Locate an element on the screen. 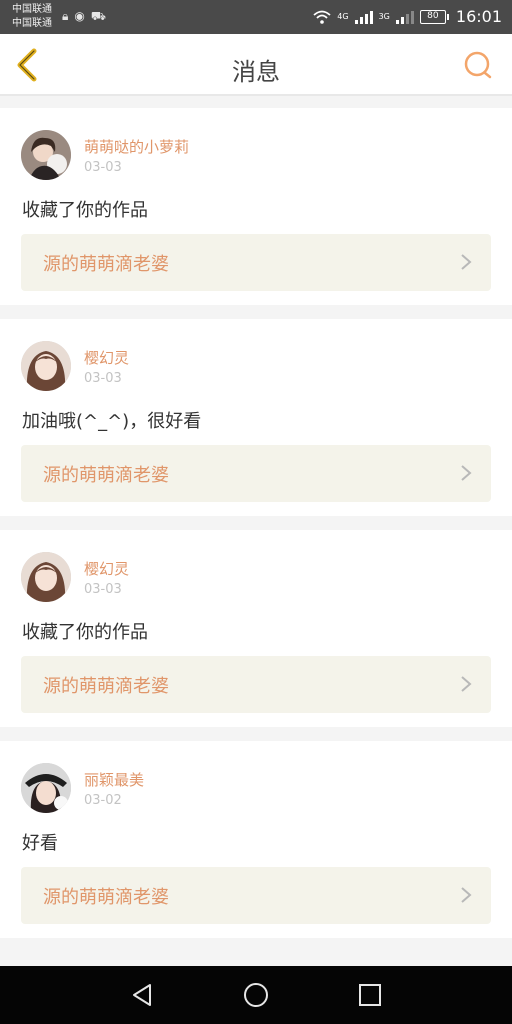 The image size is (512, 1024). message-text: 加油哦(^_^)，很好看 is located at coordinates (112, 421).